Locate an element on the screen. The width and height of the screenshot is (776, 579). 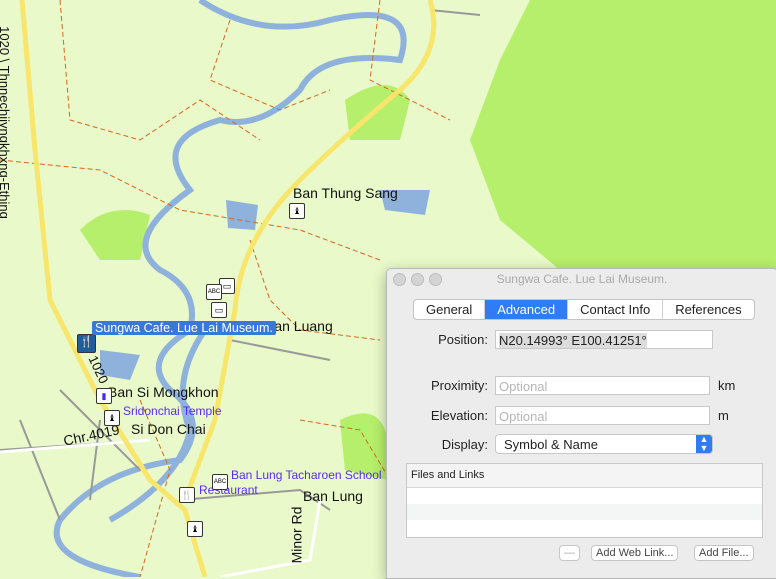
position-label: Position: is located at coordinates (463, 339).